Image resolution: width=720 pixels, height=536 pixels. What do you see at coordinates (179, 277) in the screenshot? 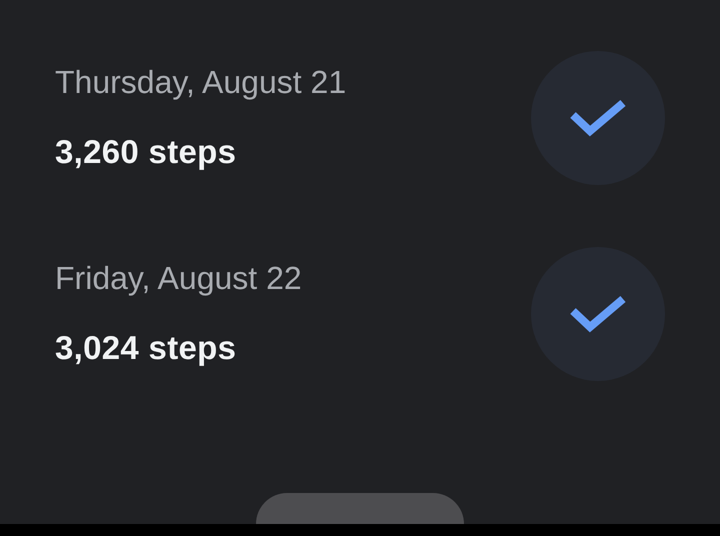
I see `day-date: Friday, August 22` at bounding box center [179, 277].